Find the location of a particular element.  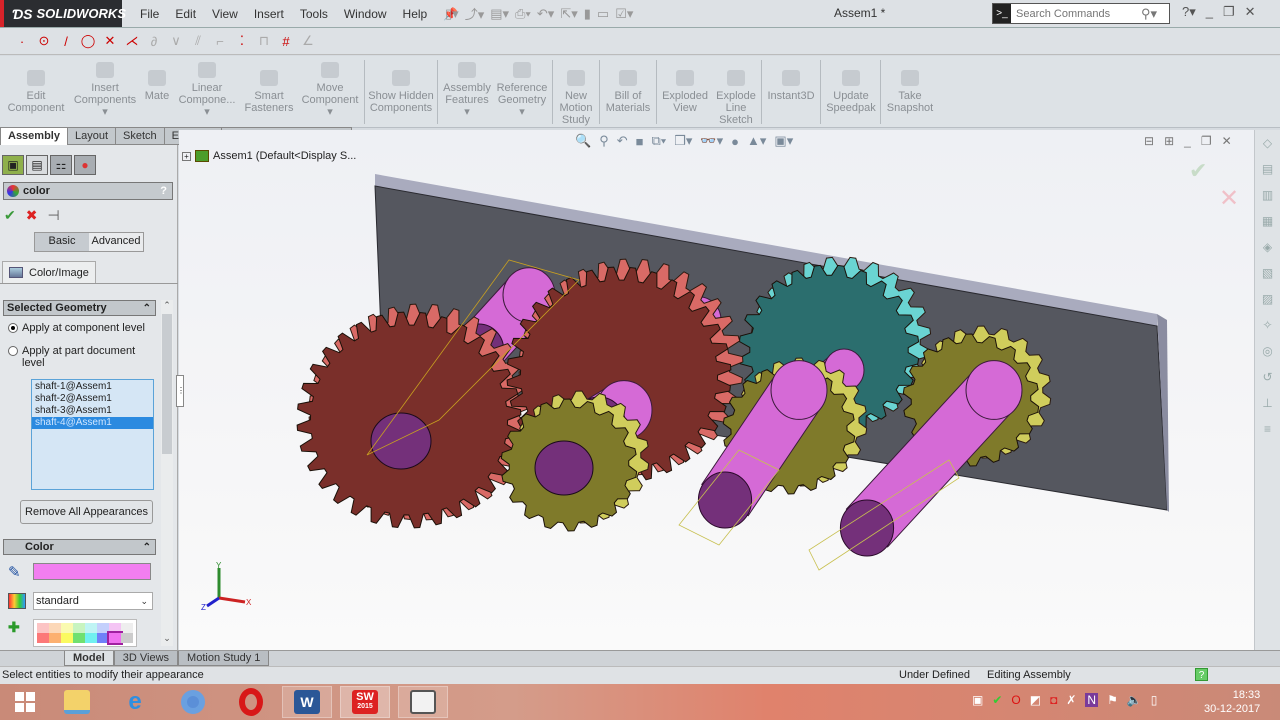

color-image-tab: Color/Image is located at coordinates (49, 272).